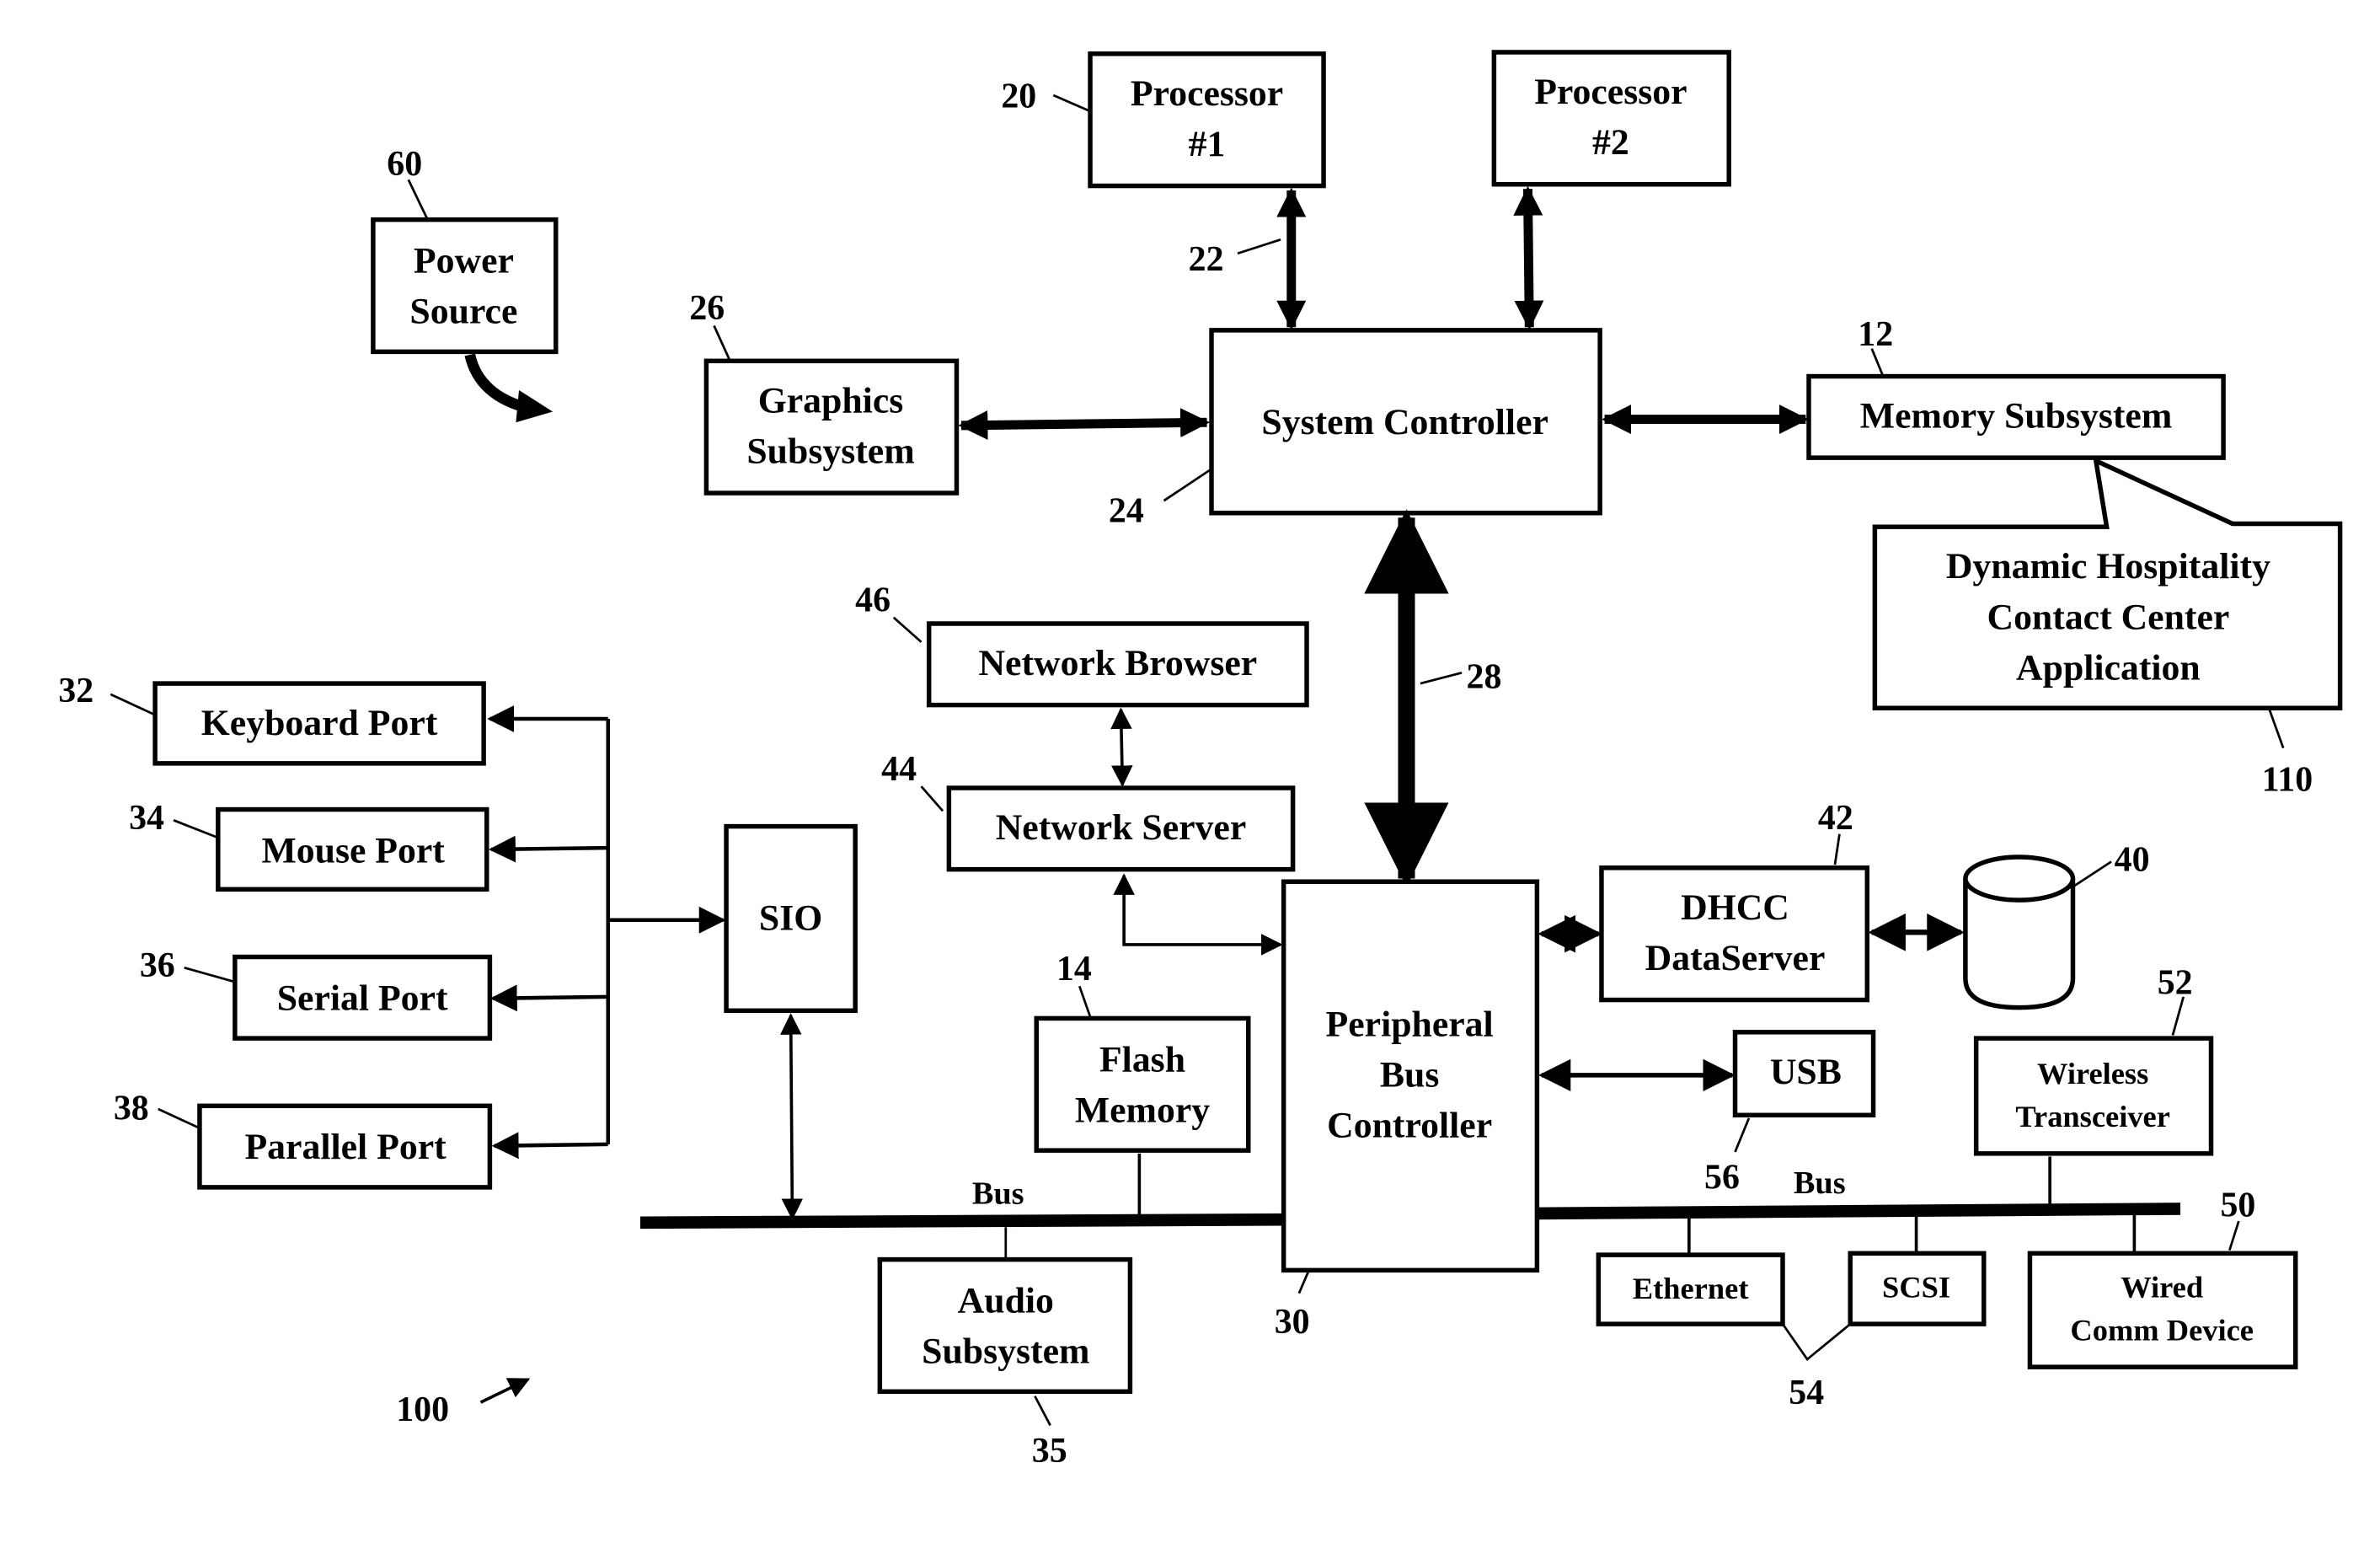 This screenshot has height=1559, width=2380. I want to click on system-controller-label: System Controller, so click(1405, 422).